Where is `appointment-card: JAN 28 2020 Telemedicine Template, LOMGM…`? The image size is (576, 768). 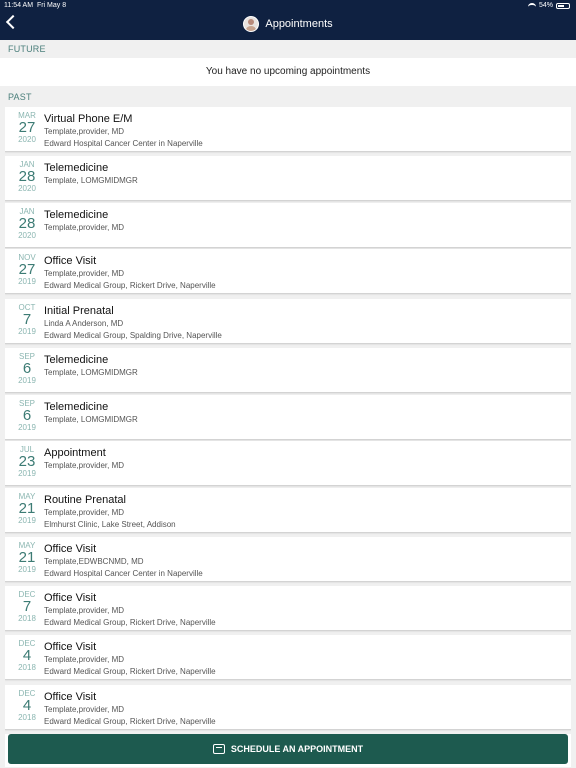 appointment-card: JAN 28 2020 Telemedicine Template, LOMGM… is located at coordinates (288, 178).